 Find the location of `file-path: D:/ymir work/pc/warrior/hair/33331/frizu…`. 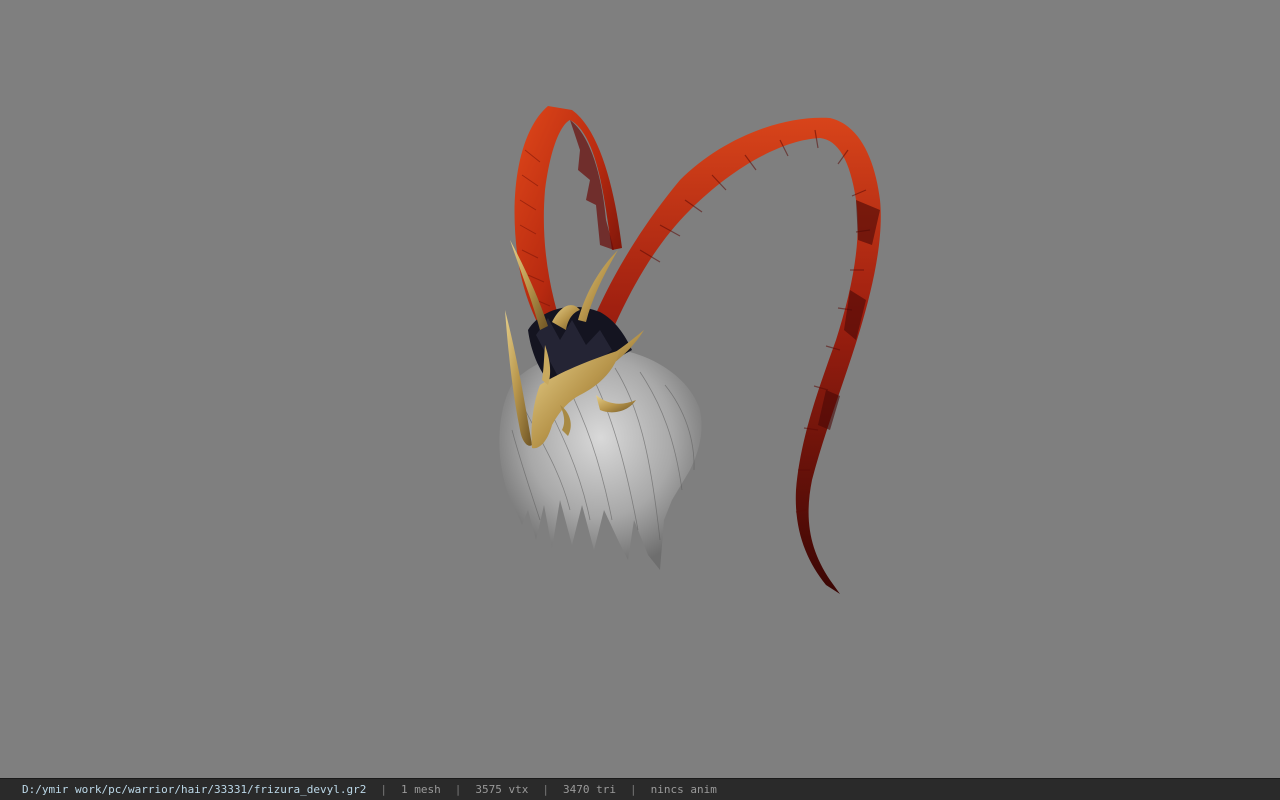

file-path: D:/ymir work/pc/warrior/hair/33331/frizu… is located at coordinates (194, 789).